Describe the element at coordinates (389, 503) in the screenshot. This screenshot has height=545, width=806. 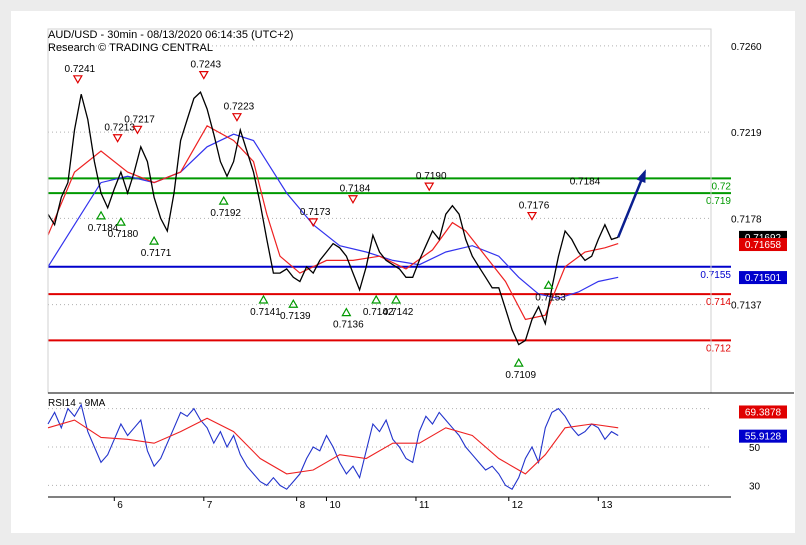
I see `time-axis: 6 7 8 10 11 12 13` at that location.